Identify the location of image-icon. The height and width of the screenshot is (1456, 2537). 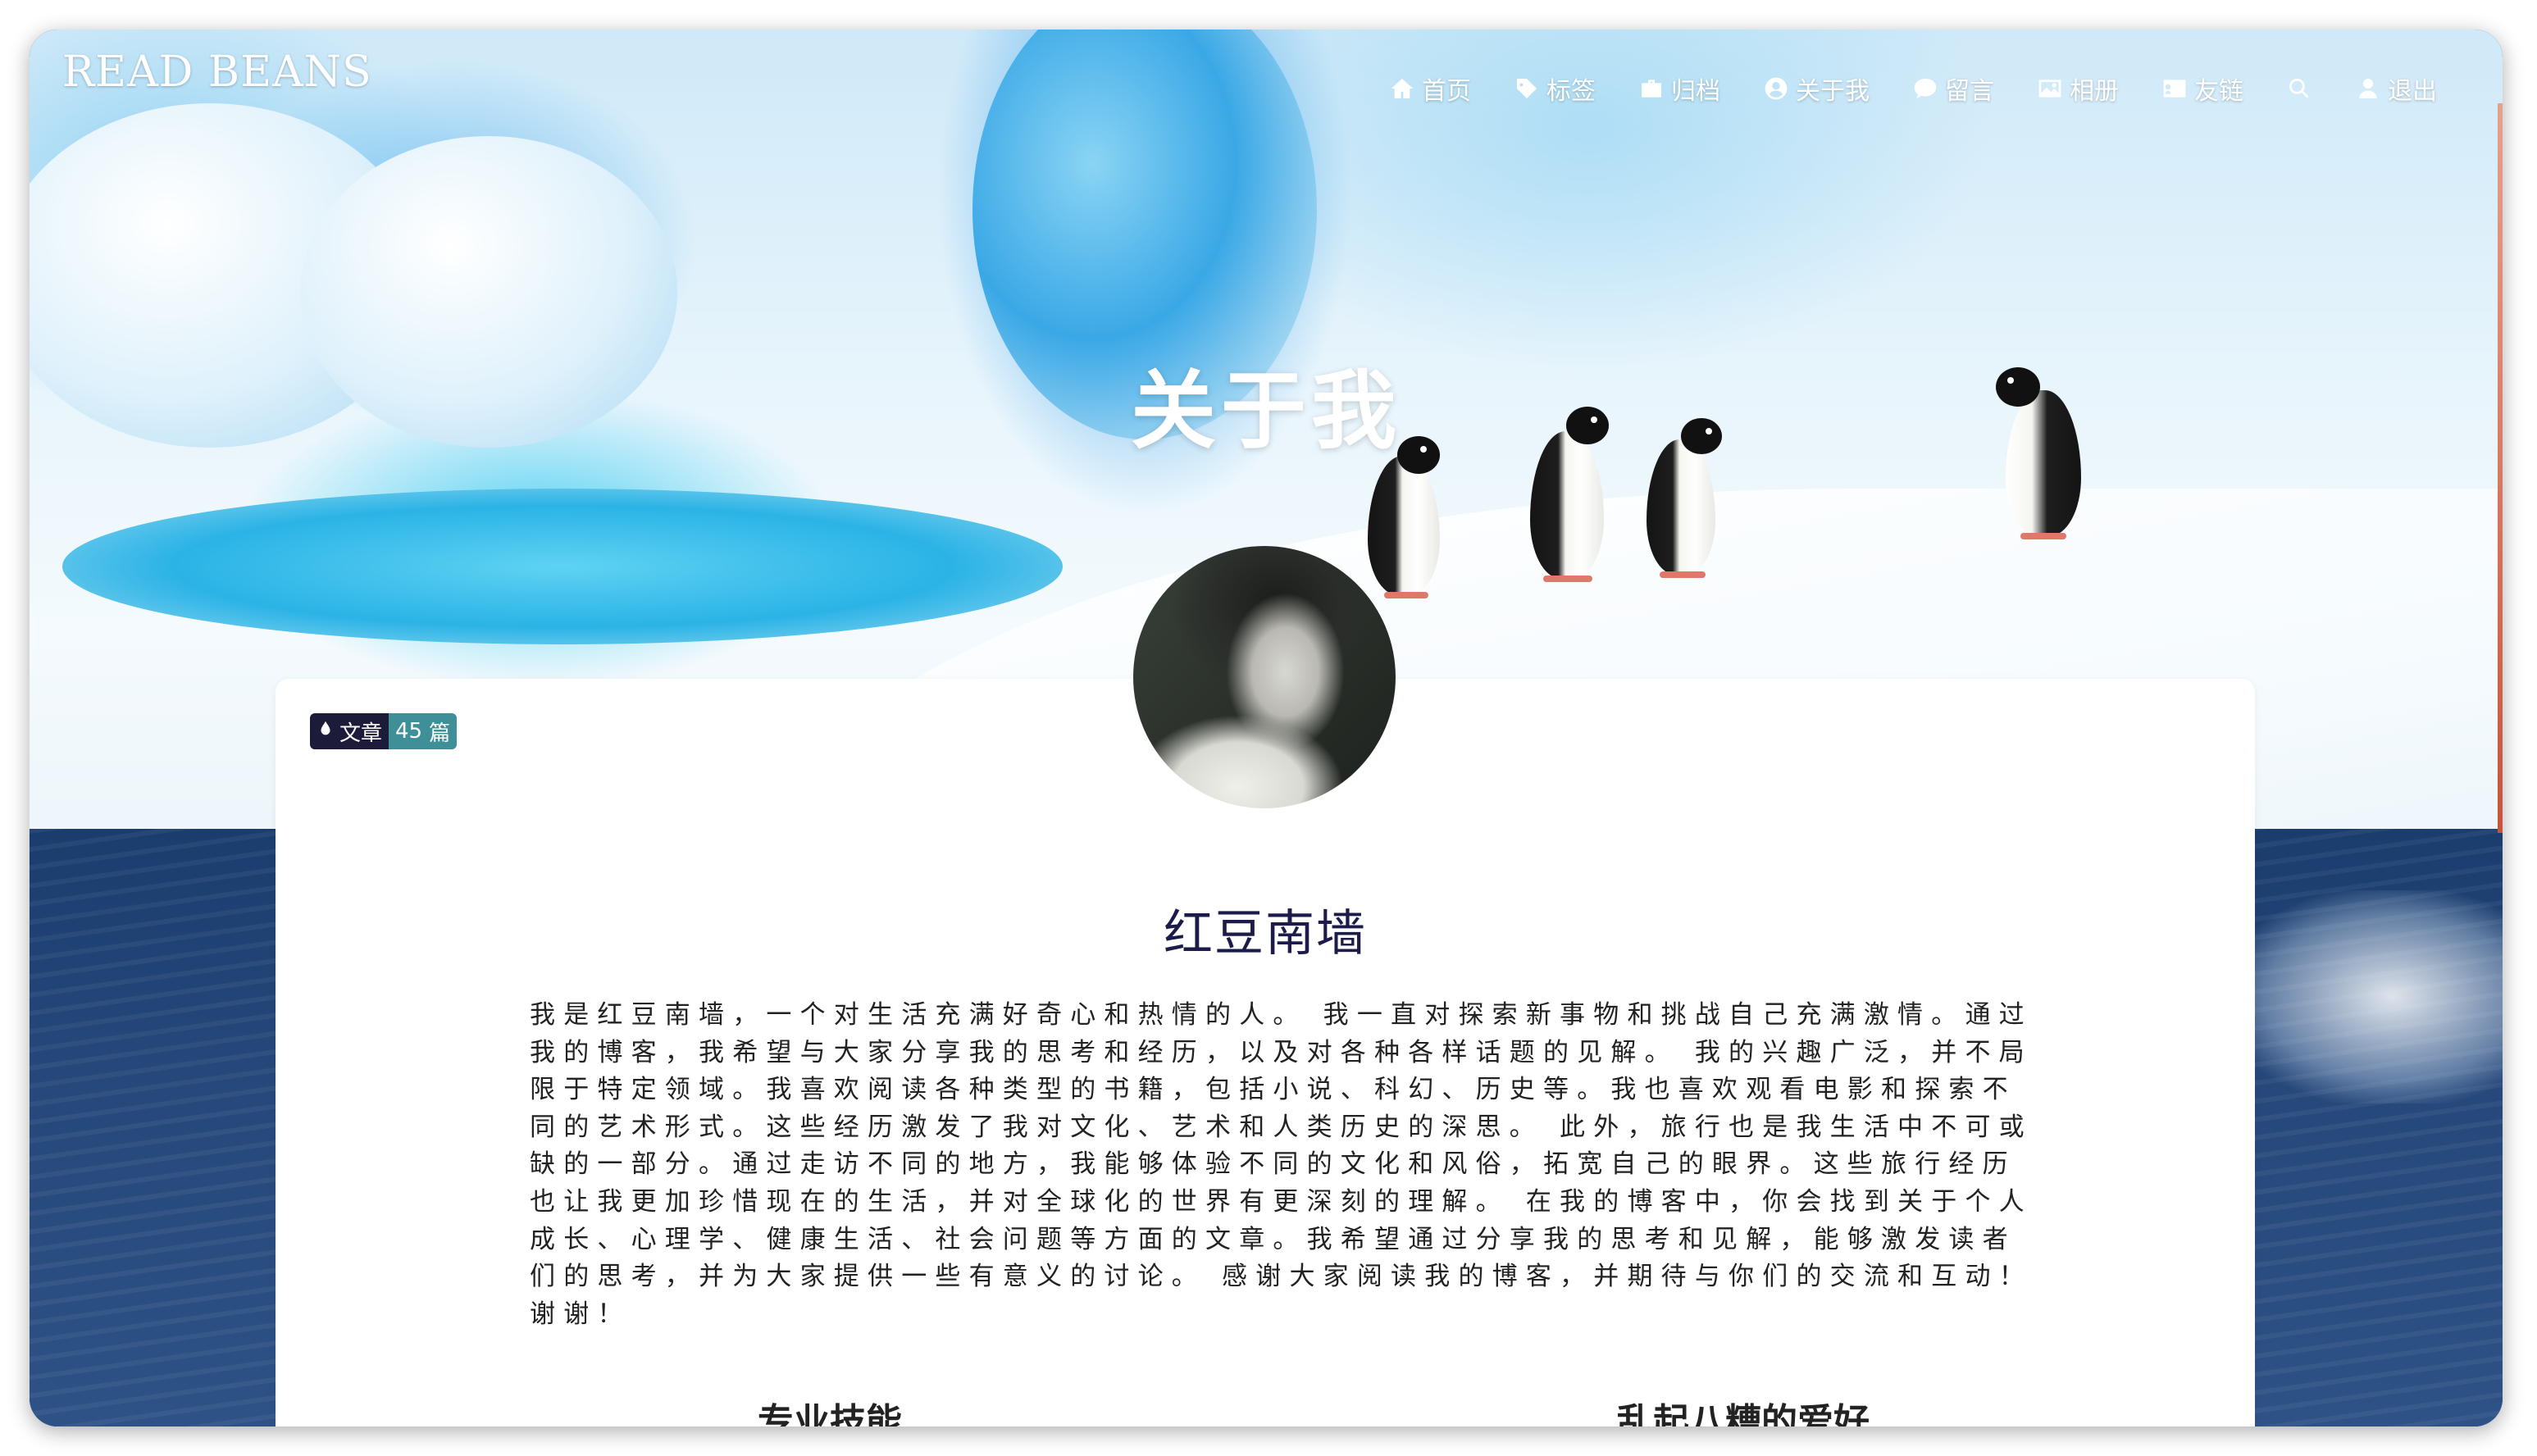
(2050, 88).